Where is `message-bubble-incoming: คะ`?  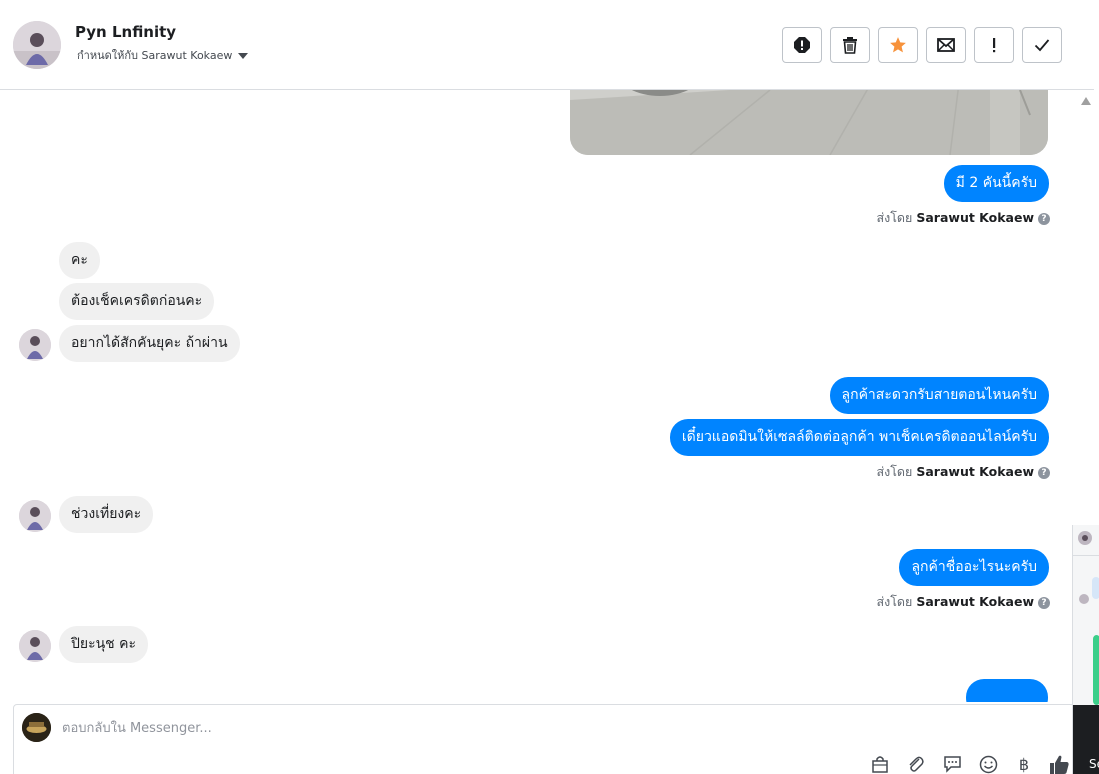
message-bubble-incoming: คะ is located at coordinates (79, 260).